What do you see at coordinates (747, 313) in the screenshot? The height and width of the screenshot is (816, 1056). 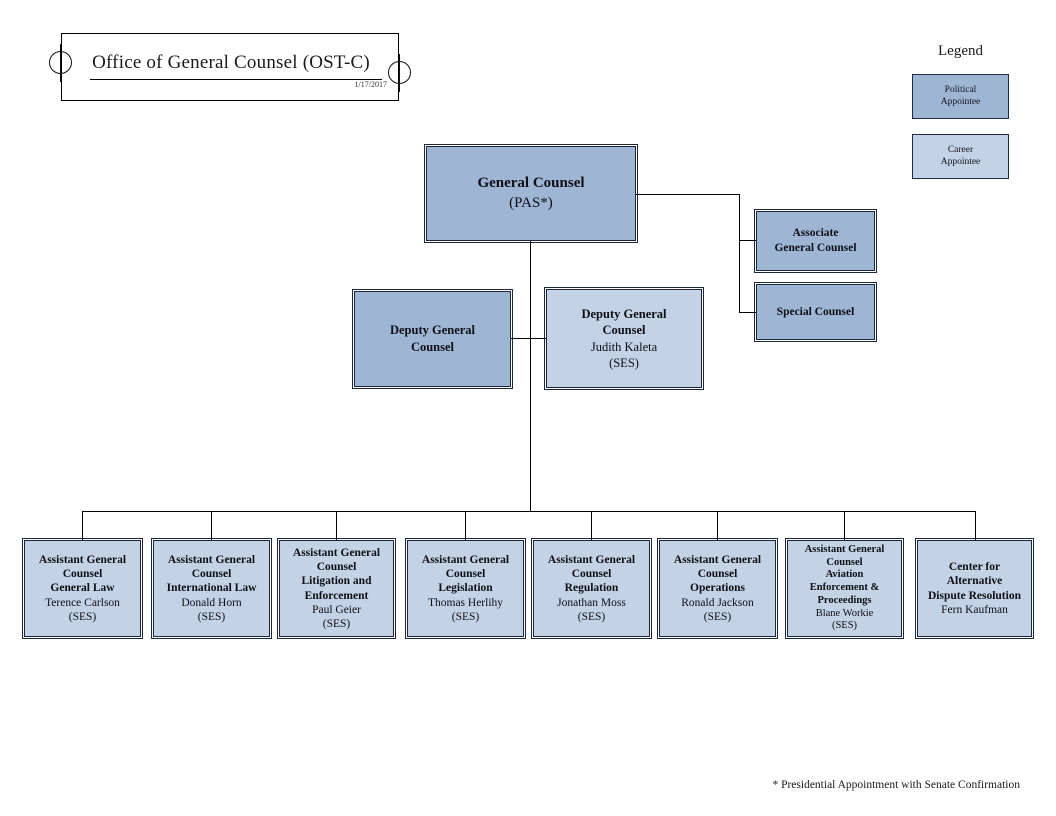 I see `connector-to-special-counsel` at bounding box center [747, 313].